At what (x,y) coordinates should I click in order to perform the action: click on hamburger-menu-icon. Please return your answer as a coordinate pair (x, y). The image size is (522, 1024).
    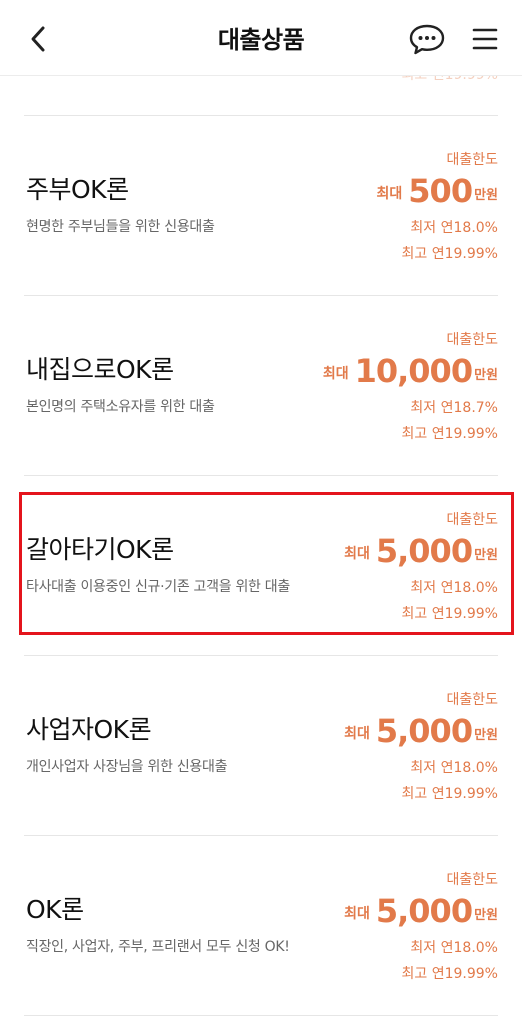
    Looking at the image, I should click on (485, 39).